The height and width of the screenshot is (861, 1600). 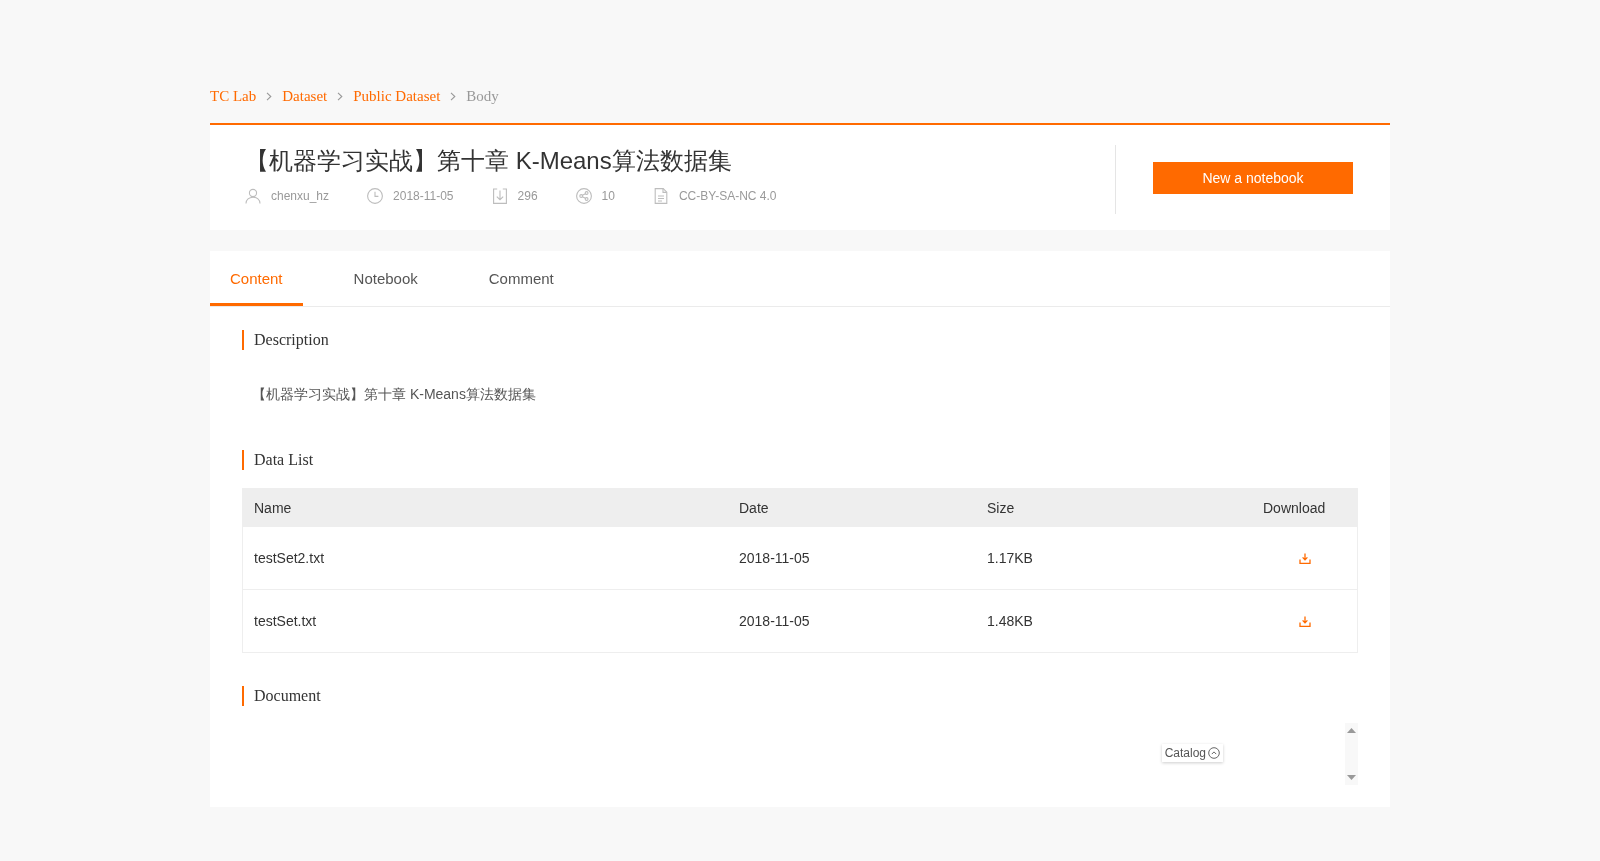 I want to click on column-header: Download, so click(x=1294, y=507).